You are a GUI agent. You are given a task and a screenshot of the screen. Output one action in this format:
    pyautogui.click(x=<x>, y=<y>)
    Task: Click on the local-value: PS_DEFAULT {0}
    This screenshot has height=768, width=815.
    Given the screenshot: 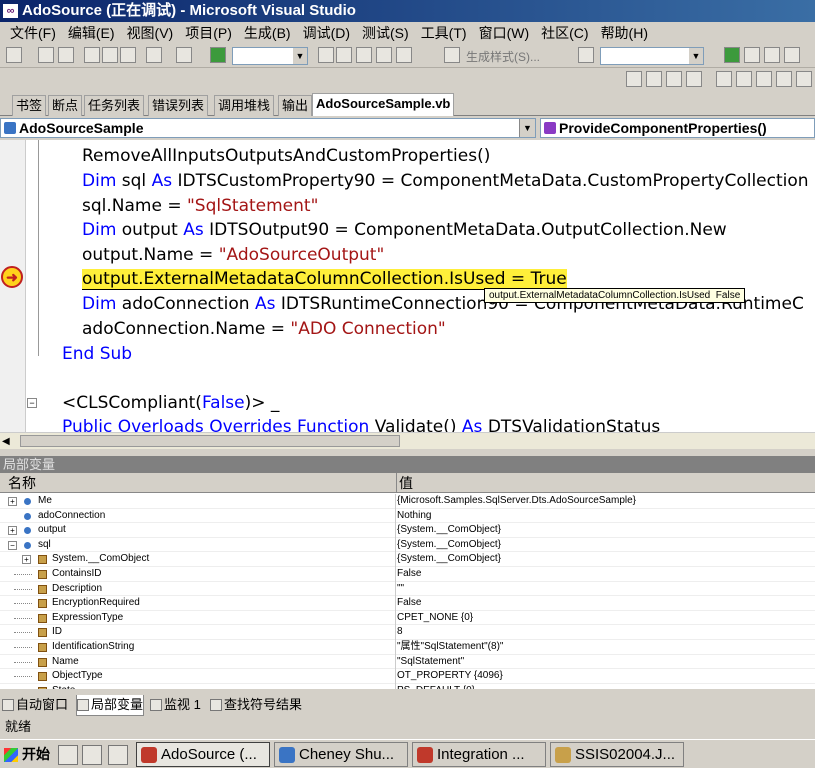 What is the action you would take?
    pyautogui.click(x=436, y=686)
    